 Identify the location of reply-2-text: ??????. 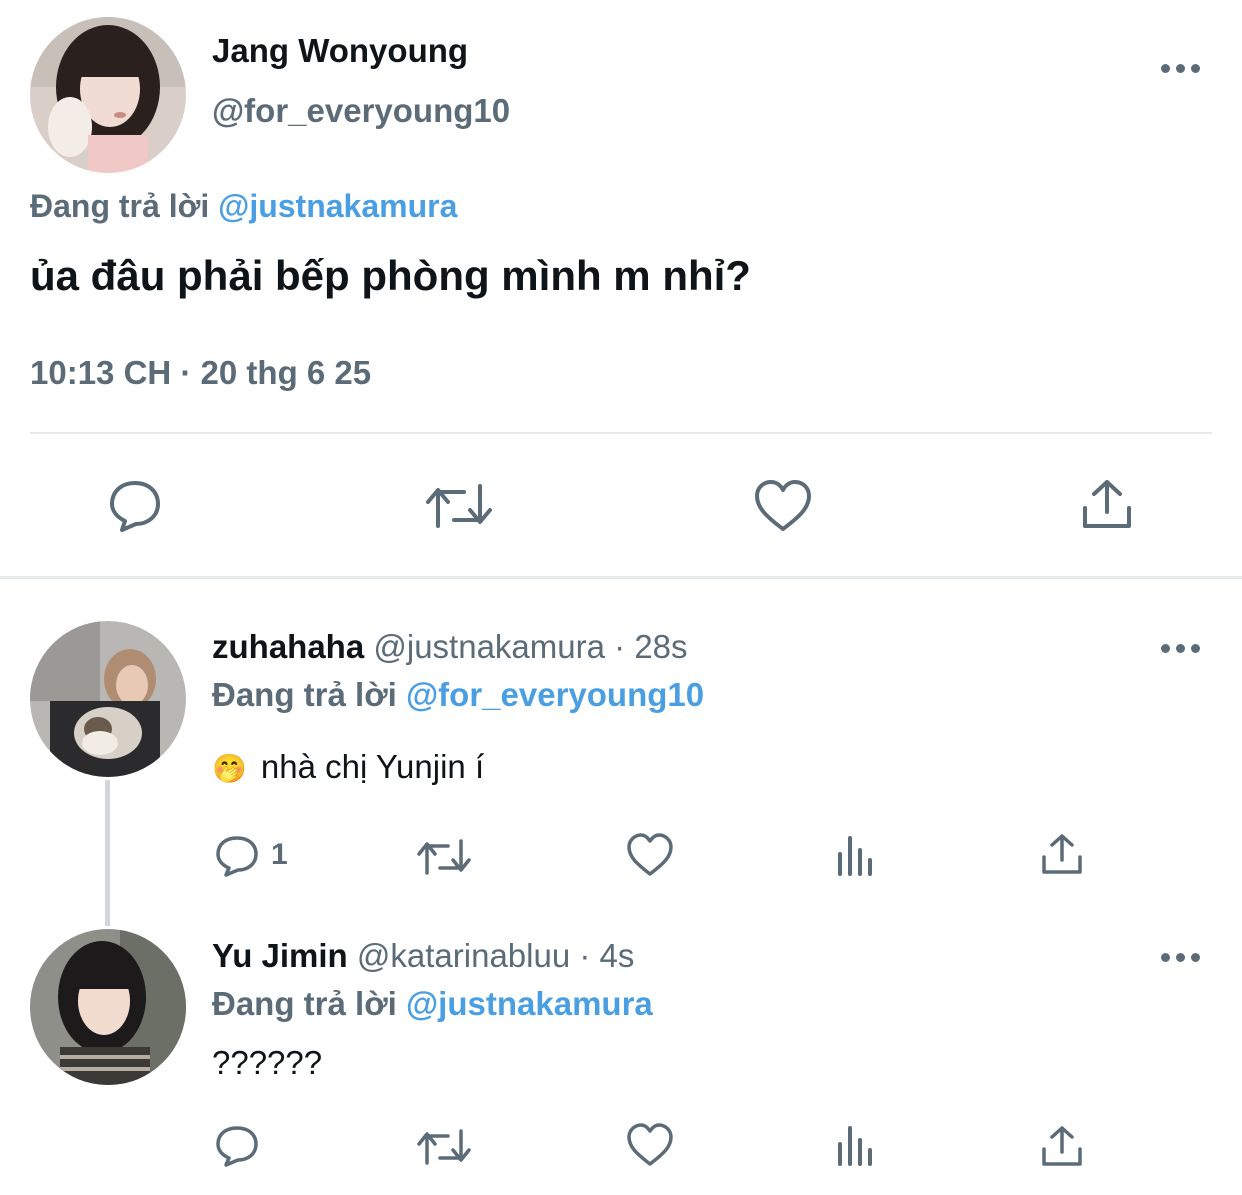
(267, 1062).